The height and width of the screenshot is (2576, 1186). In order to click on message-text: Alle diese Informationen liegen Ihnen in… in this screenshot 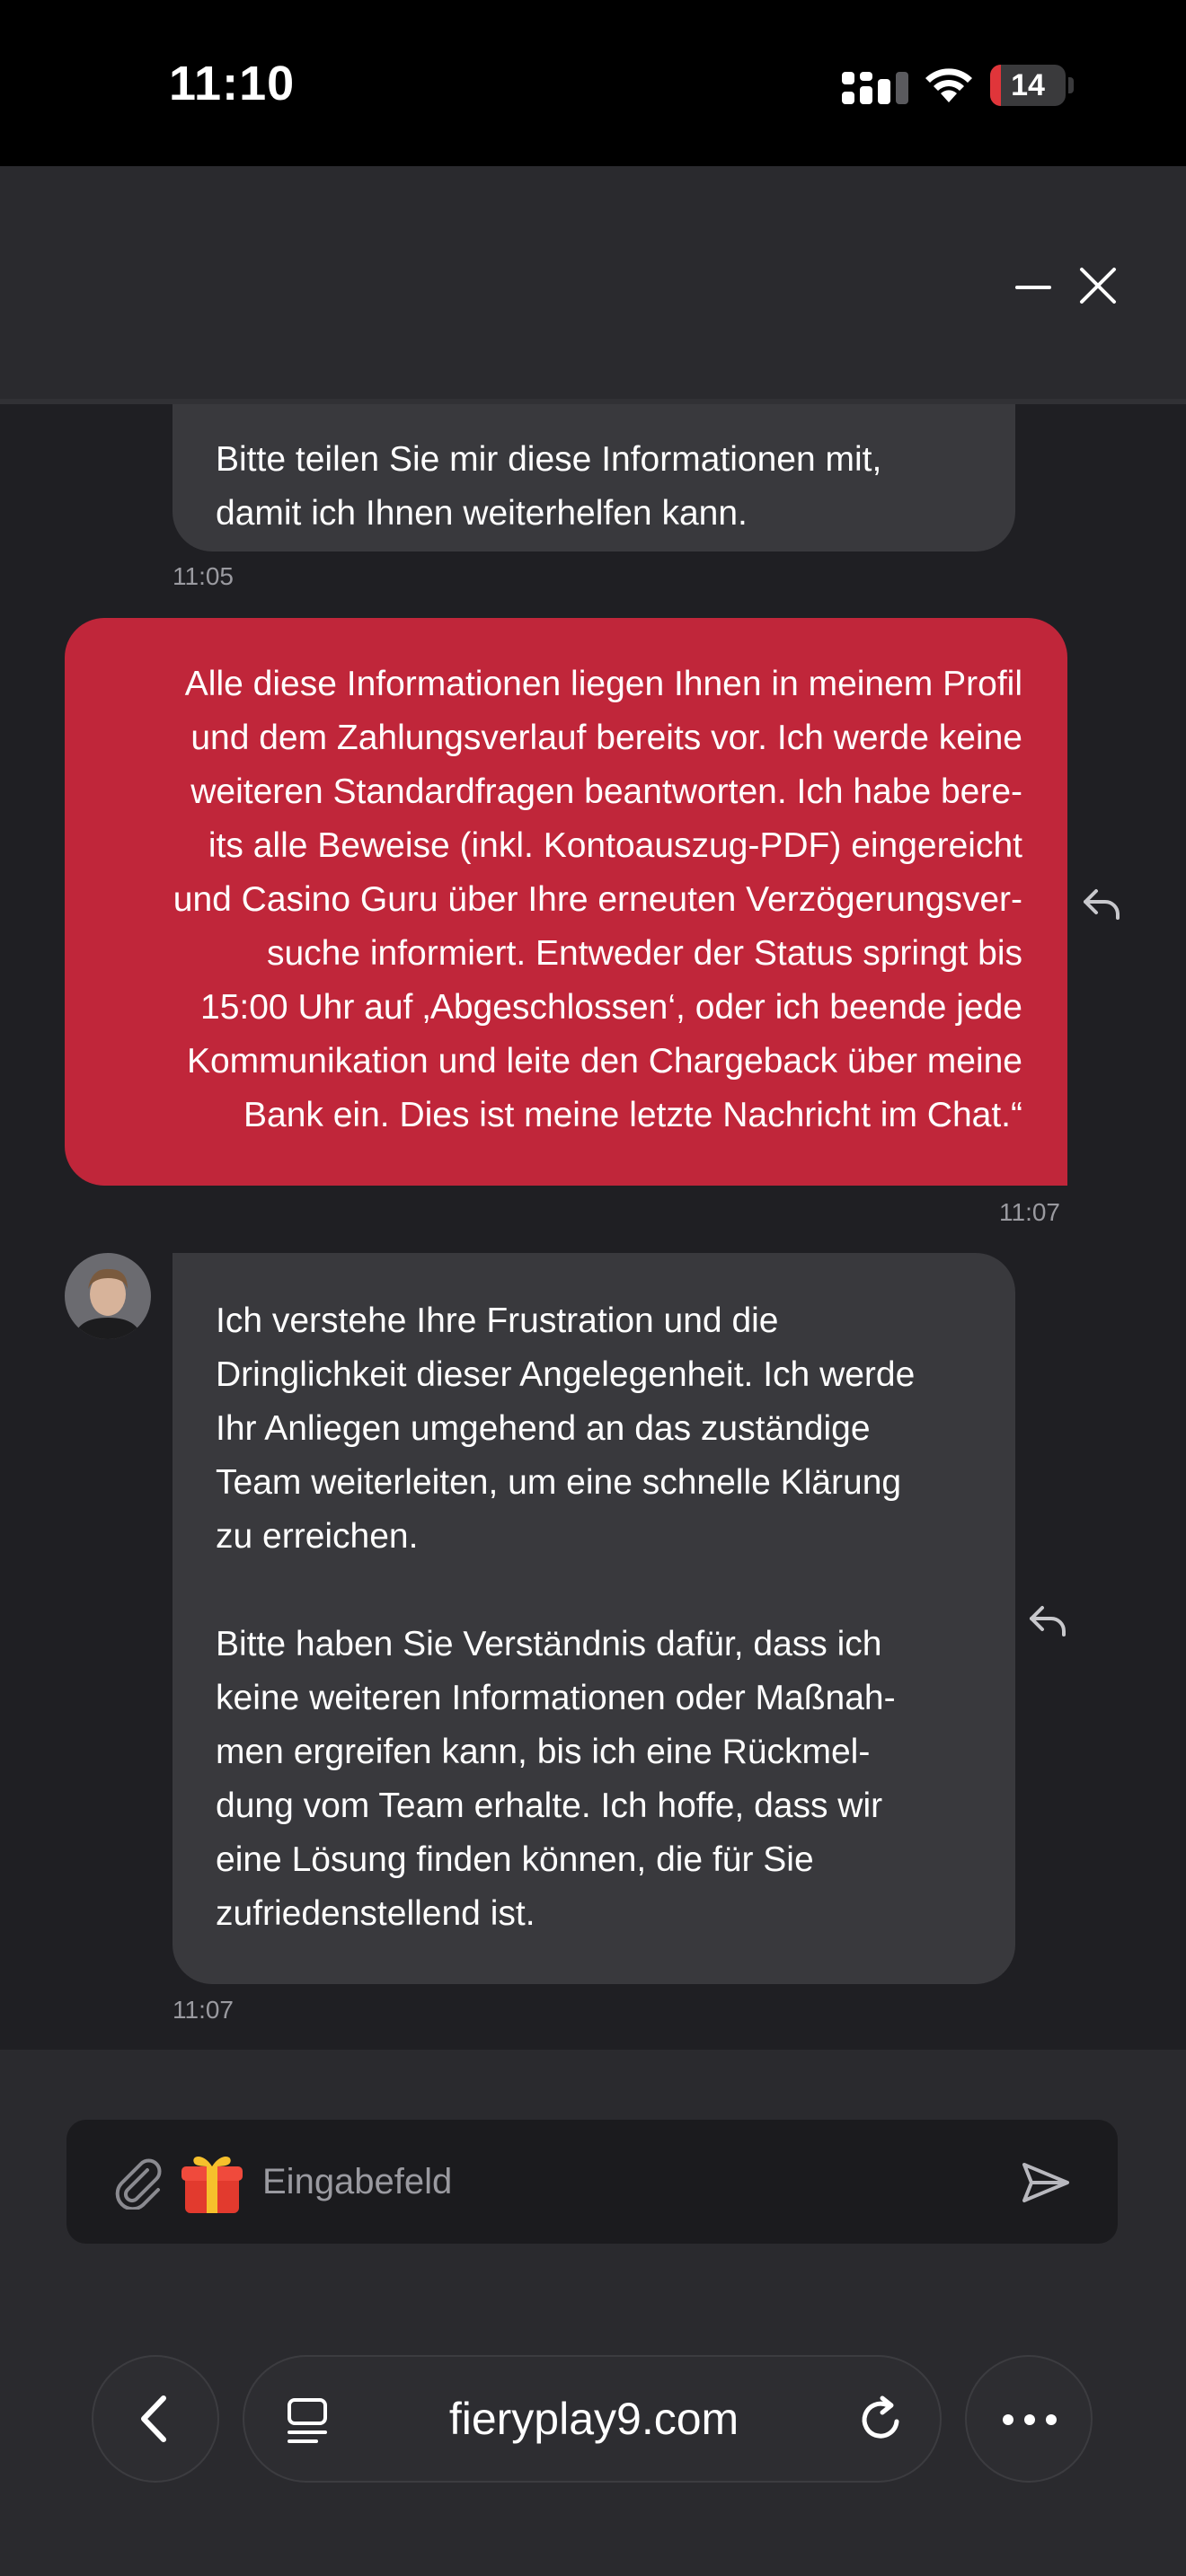, I will do `click(597, 899)`.